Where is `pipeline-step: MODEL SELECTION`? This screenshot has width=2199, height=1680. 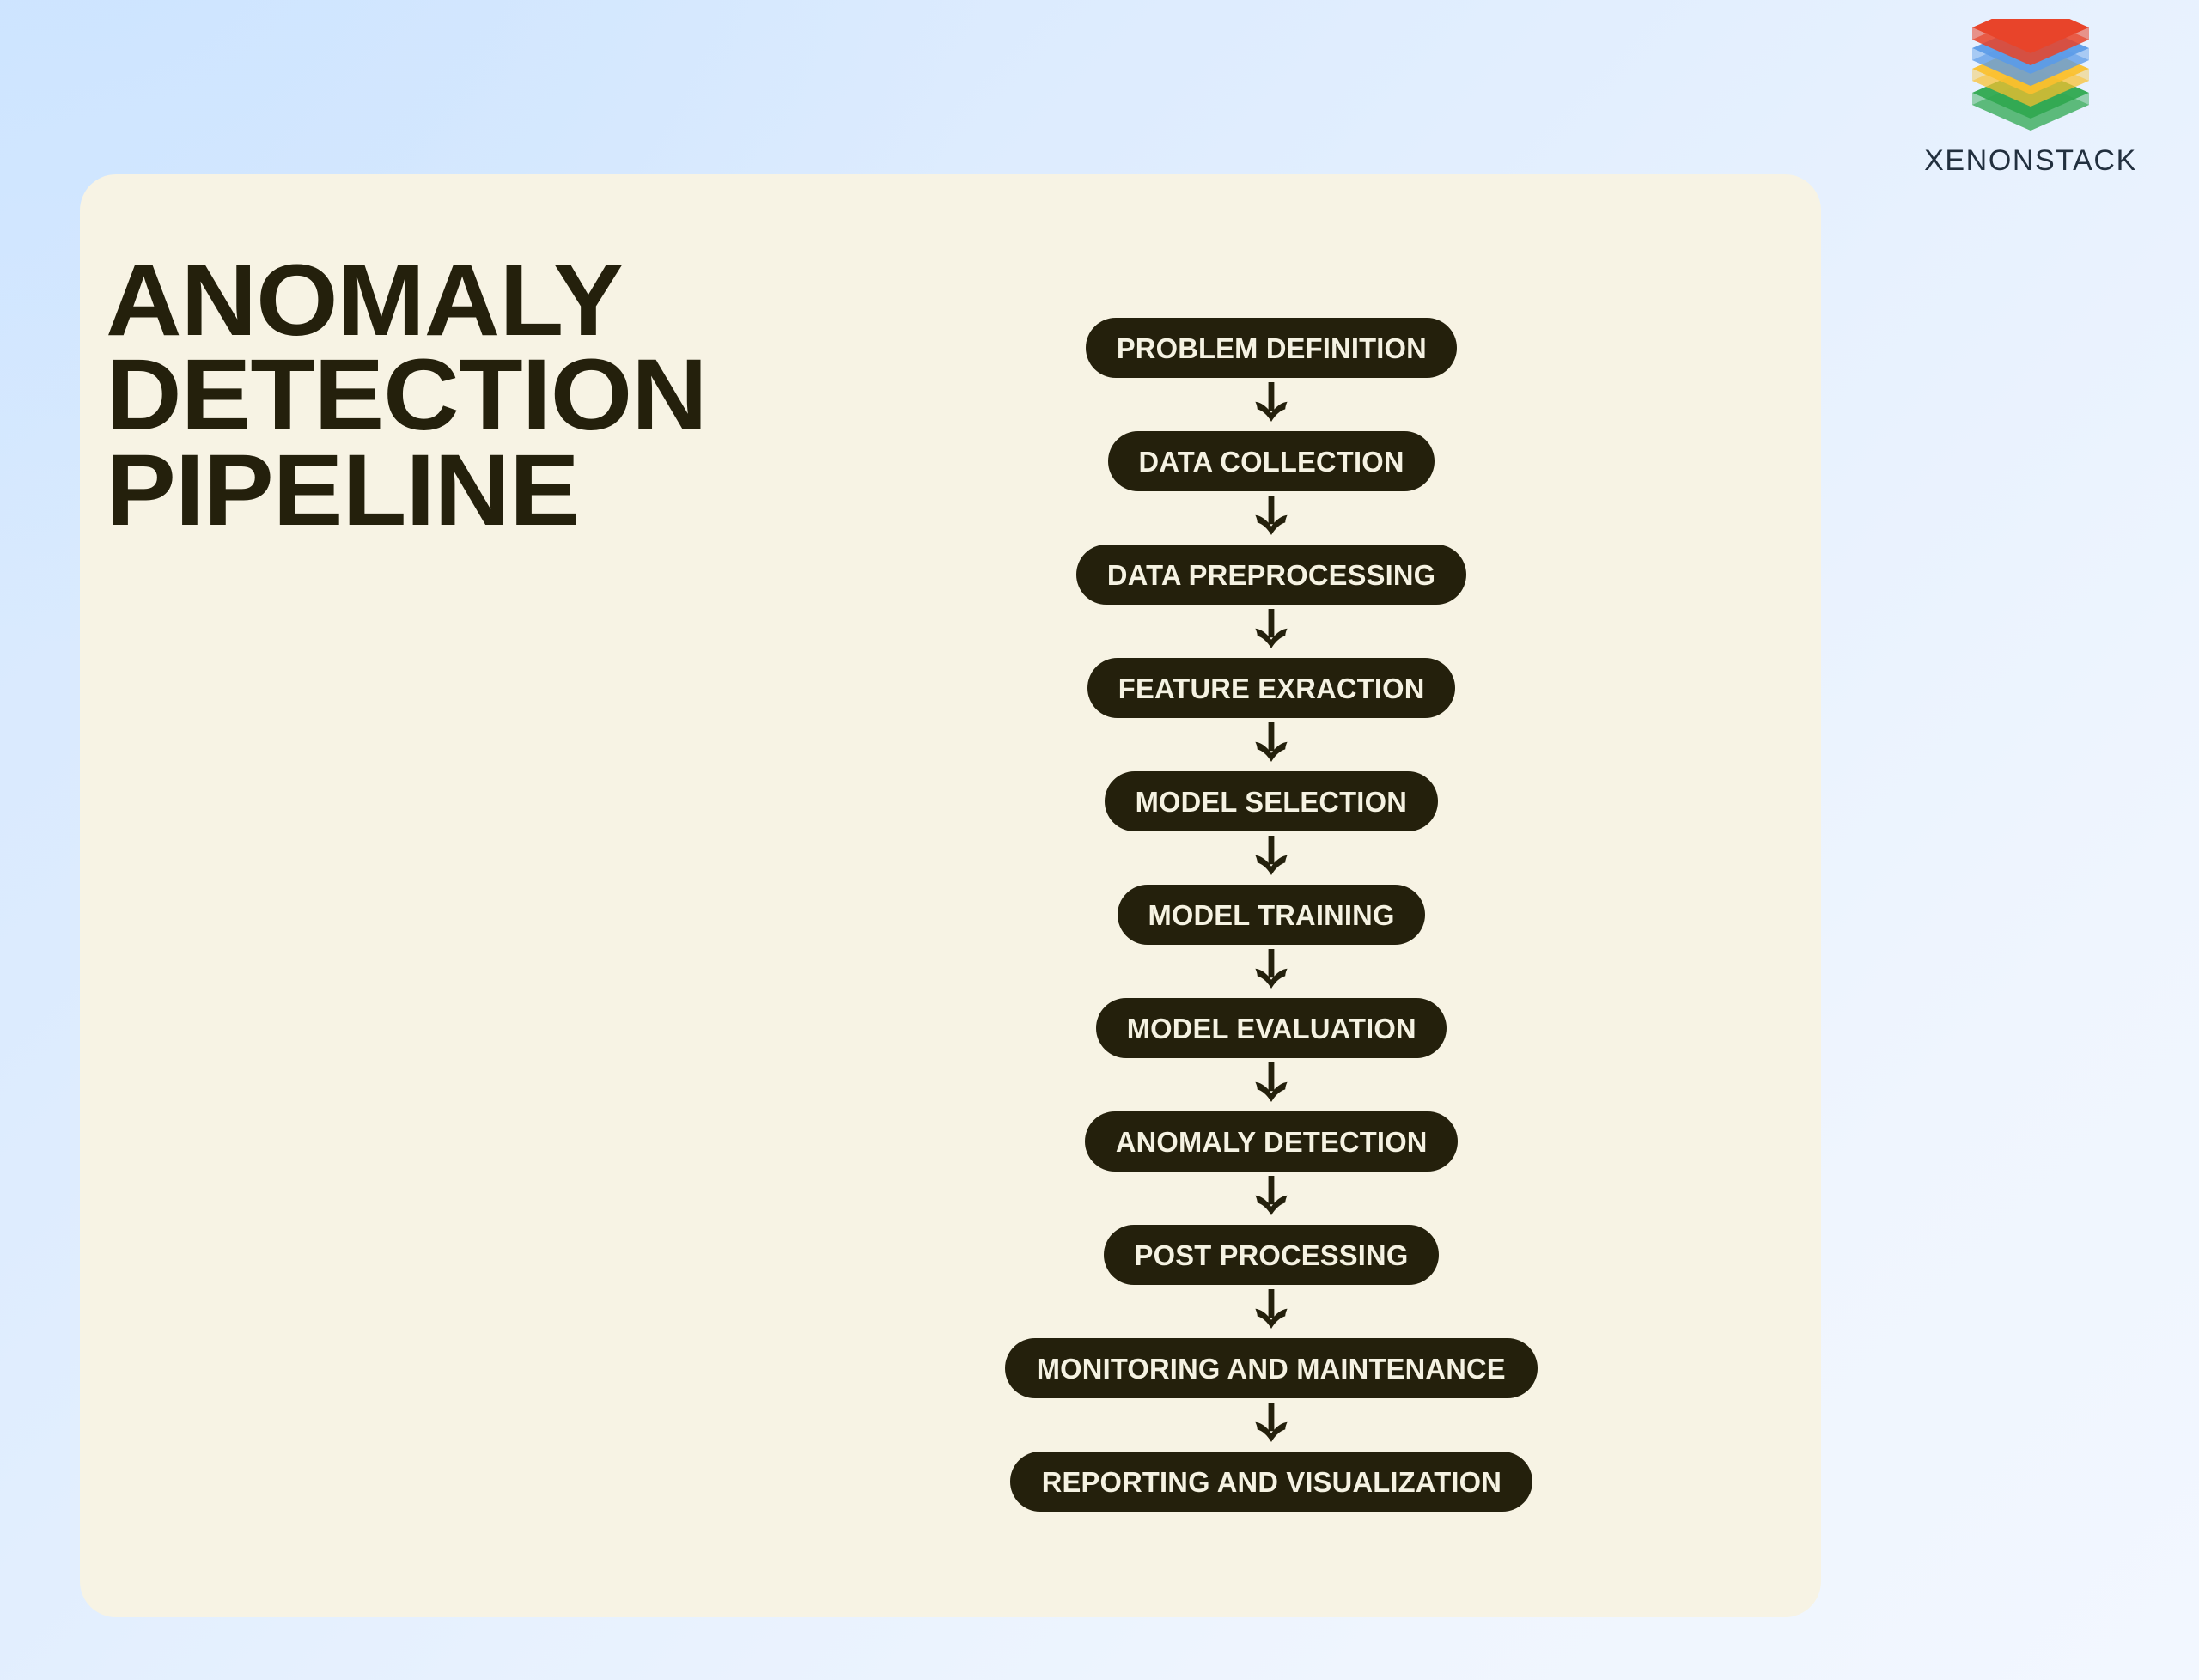 pipeline-step: MODEL SELECTION is located at coordinates (1271, 801).